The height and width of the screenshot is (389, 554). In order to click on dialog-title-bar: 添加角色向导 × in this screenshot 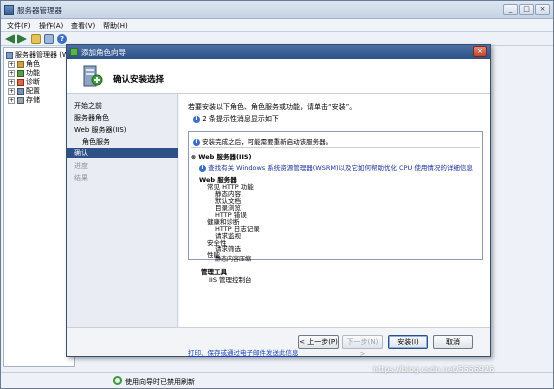, I will do `click(278, 52)`.